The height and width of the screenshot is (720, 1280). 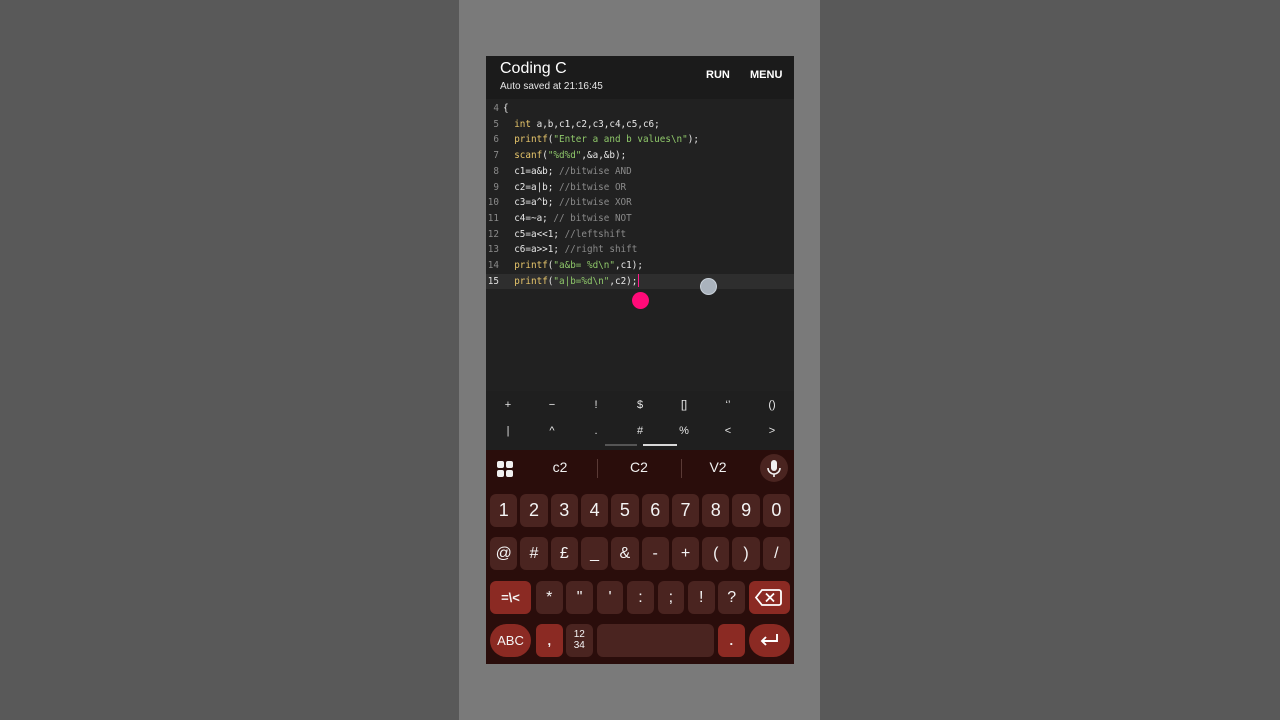 What do you see at coordinates (769, 597) in the screenshot?
I see `backspace-icon` at bounding box center [769, 597].